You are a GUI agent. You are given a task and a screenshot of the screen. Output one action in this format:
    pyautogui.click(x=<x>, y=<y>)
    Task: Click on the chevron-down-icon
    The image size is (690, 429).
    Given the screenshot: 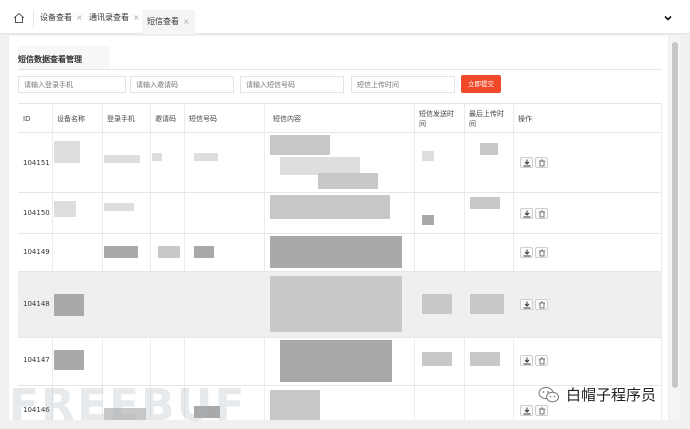 What is the action you would take?
    pyautogui.click(x=668, y=18)
    